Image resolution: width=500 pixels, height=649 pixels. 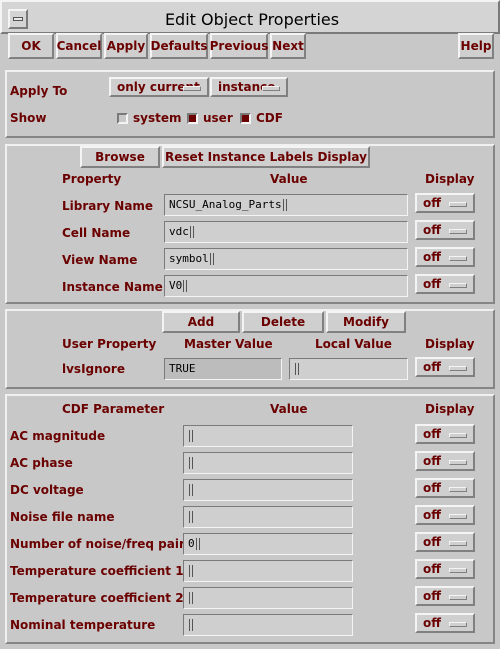 I want to click on user-display-header: Display, so click(x=450, y=344).